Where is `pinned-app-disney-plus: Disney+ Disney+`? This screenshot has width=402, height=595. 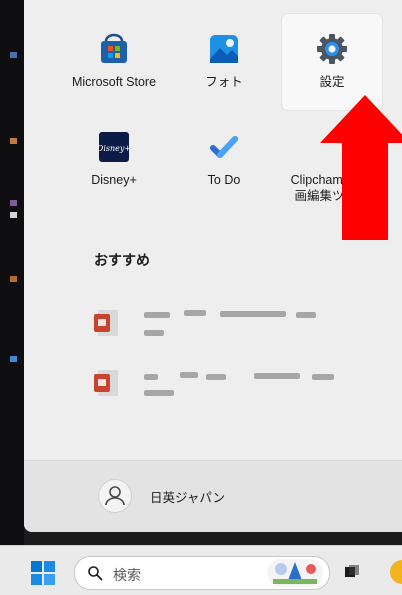 pinned-app-disney-plus: Disney+ Disney+ is located at coordinates (114, 160).